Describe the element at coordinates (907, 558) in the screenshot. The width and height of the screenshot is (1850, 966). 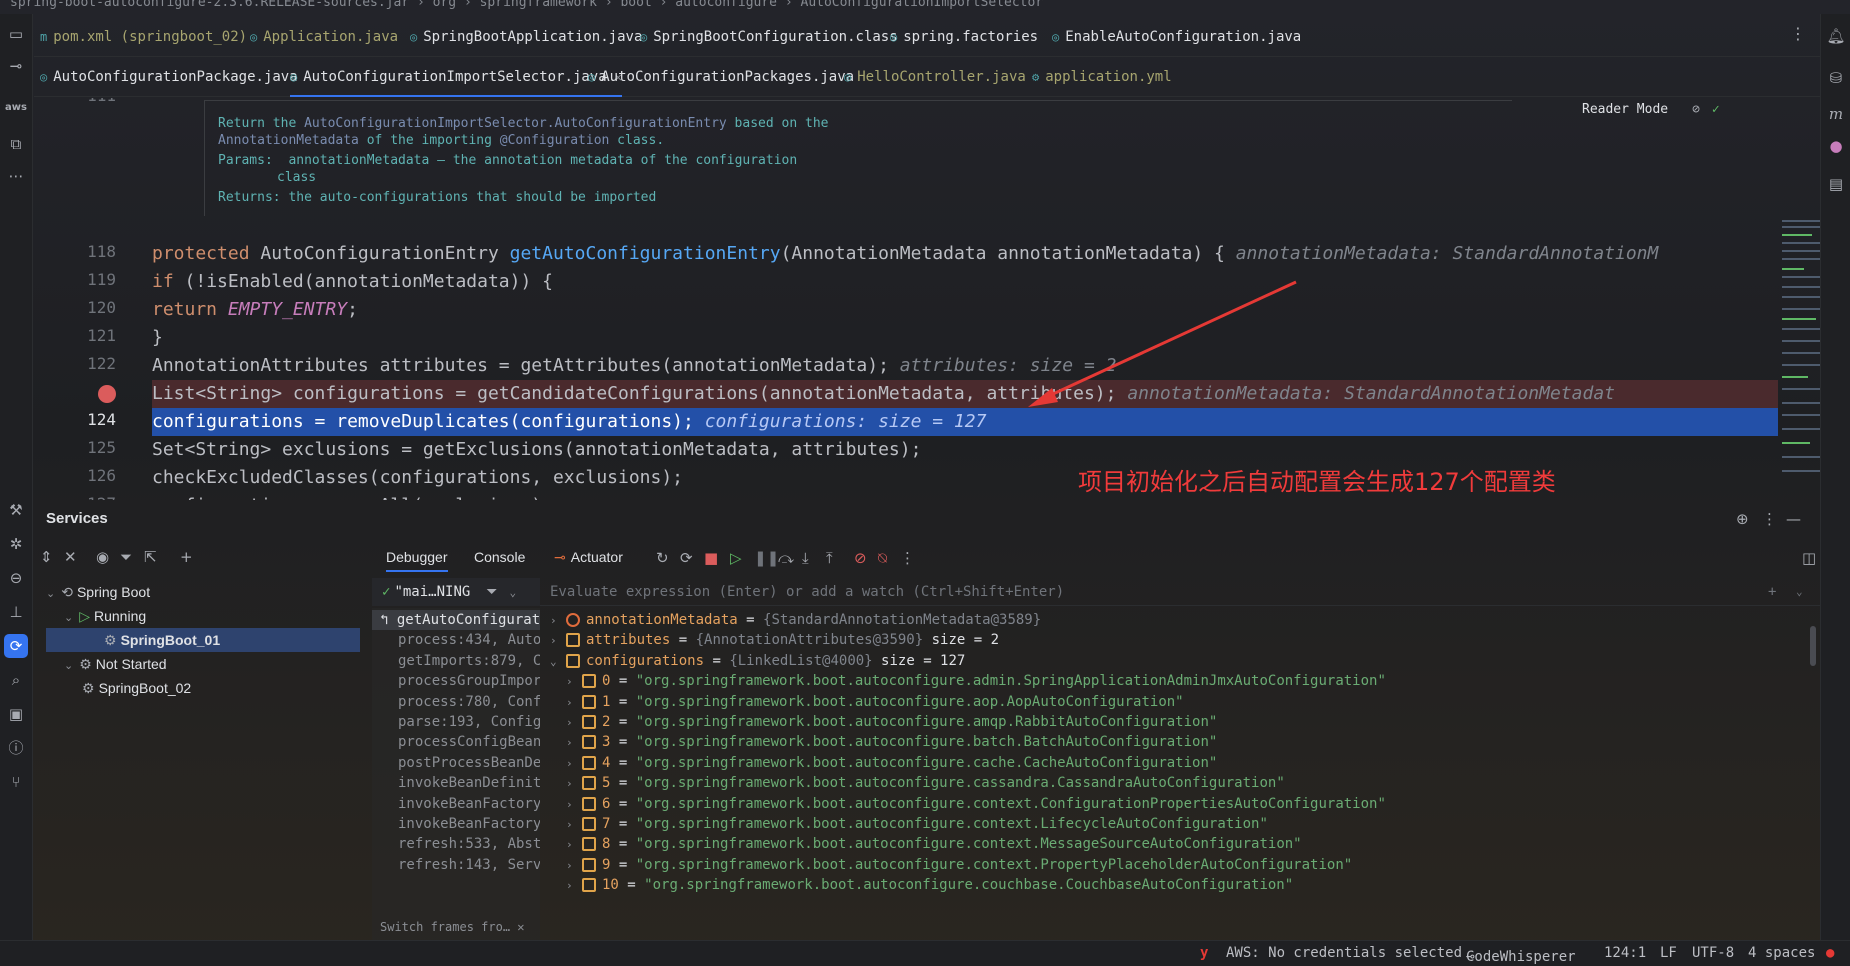
I see `debug-more-icon: ⋮` at that location.